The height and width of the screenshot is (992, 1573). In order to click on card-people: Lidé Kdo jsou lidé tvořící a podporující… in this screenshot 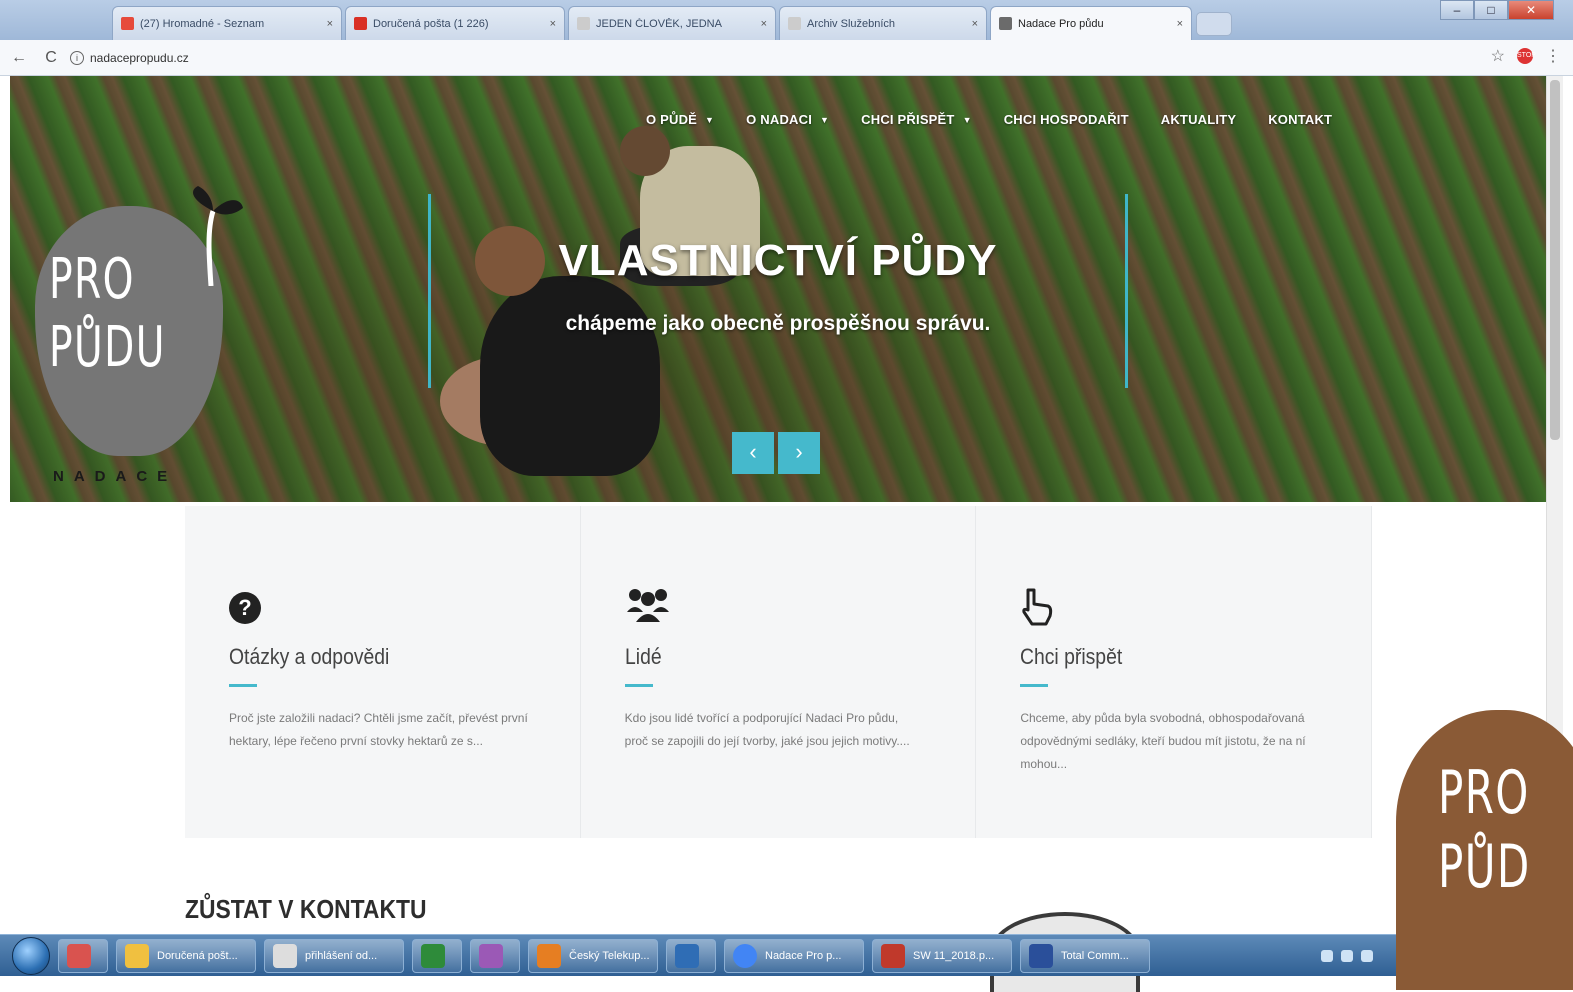, I will do `click(778, 672)`.